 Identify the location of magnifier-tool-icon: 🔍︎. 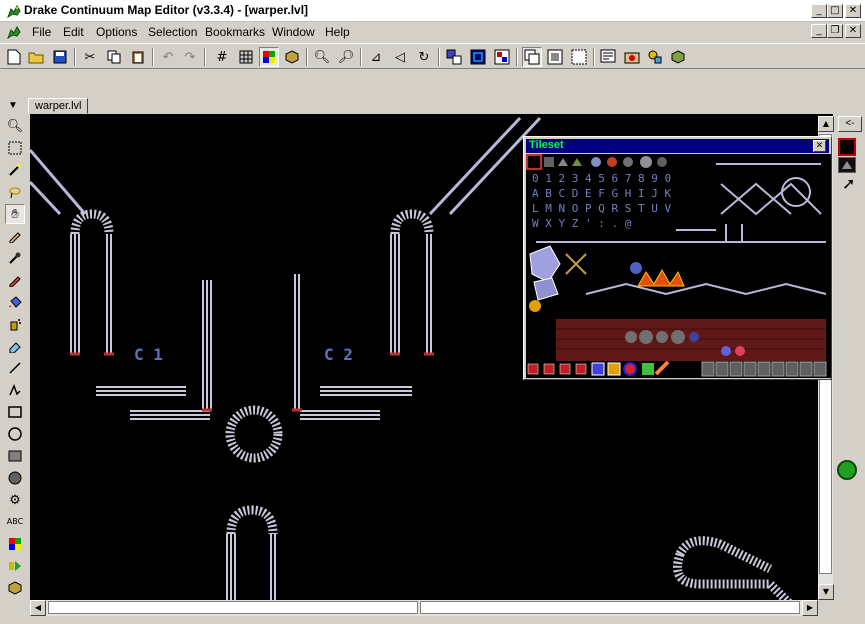
(15, 126).